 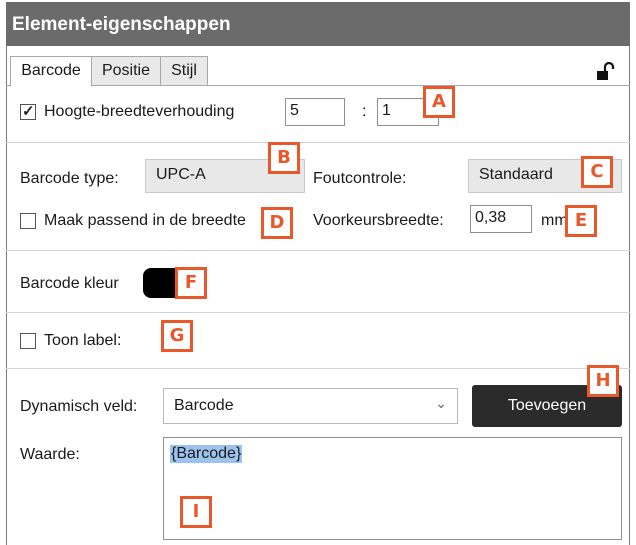 What do you see at coordinates (441, 403) in the screenshot?
I see `chevron-down-icon: ⌄` at bounding box center [441, 403].